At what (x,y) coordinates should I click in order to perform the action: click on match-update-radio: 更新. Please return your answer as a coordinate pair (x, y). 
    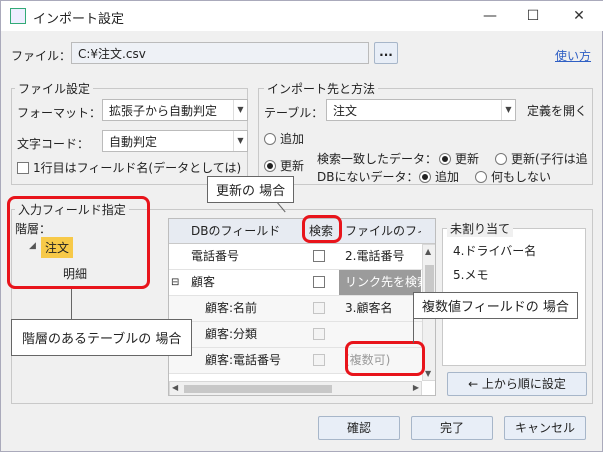
    Looking at the image, I should click on (459, 158).